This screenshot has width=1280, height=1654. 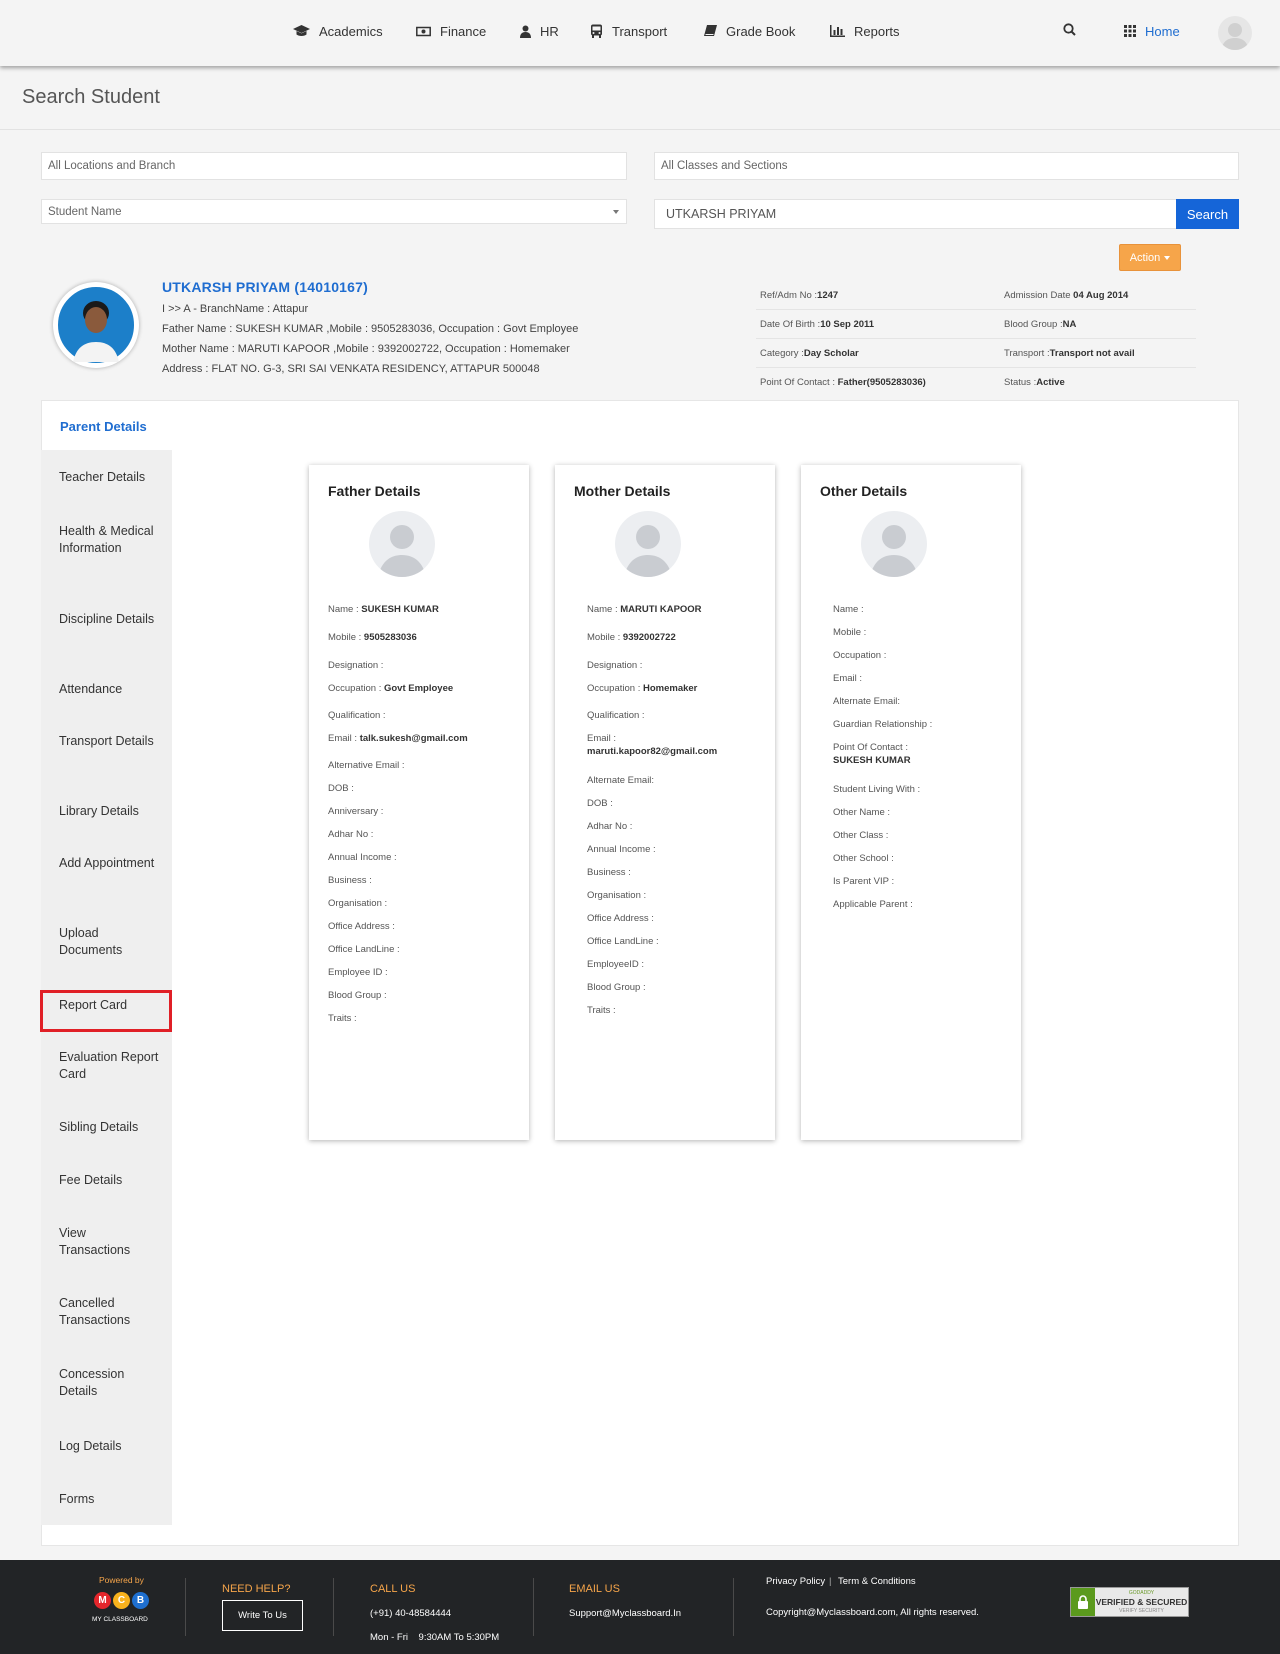 I want to click on field-value: Homemaker, so click(x=670, y=688).